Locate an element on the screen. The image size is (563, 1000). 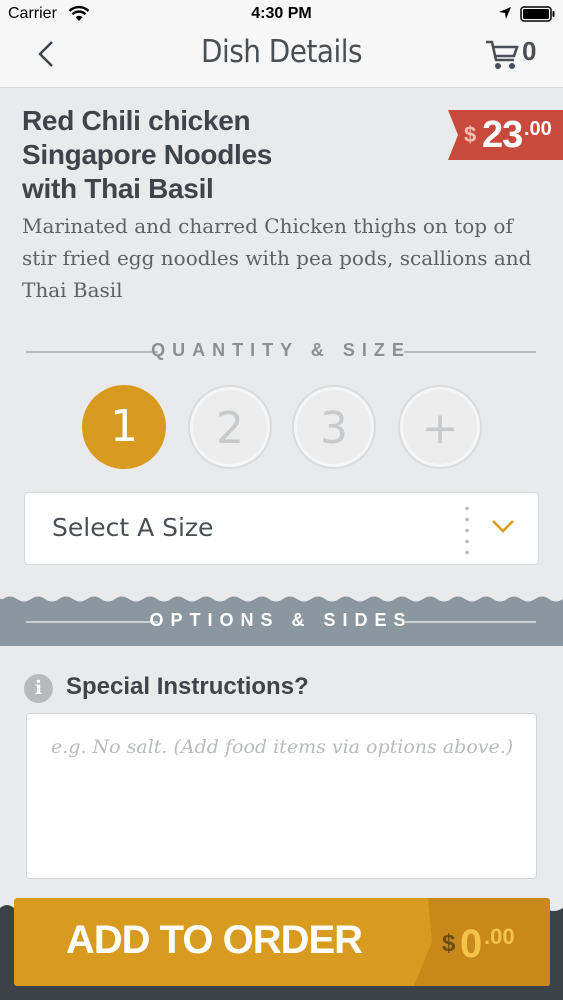
total-cents: .00 is located at coordinates (499, 936).